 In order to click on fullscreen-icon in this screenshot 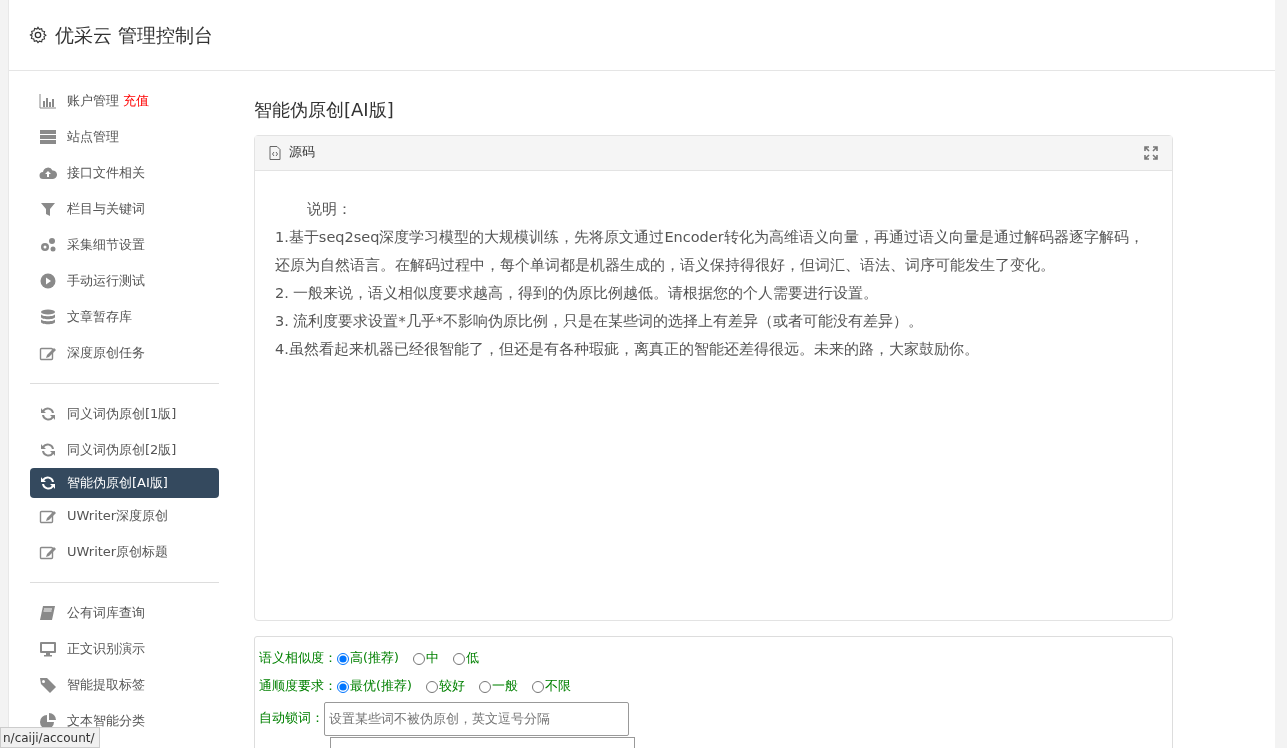, I will do `click(1151, 152)`.